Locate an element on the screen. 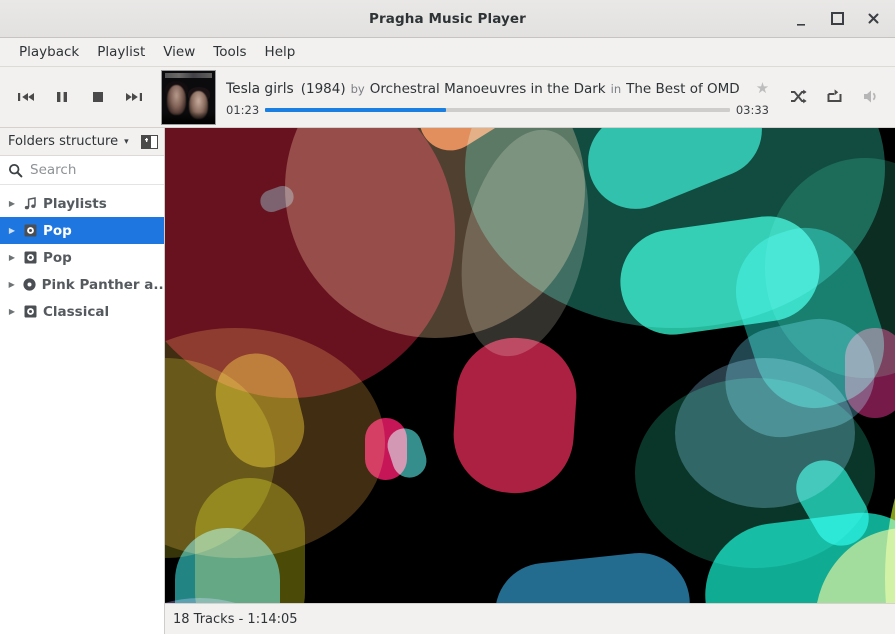  album-art is located at coordinates (188, 97).